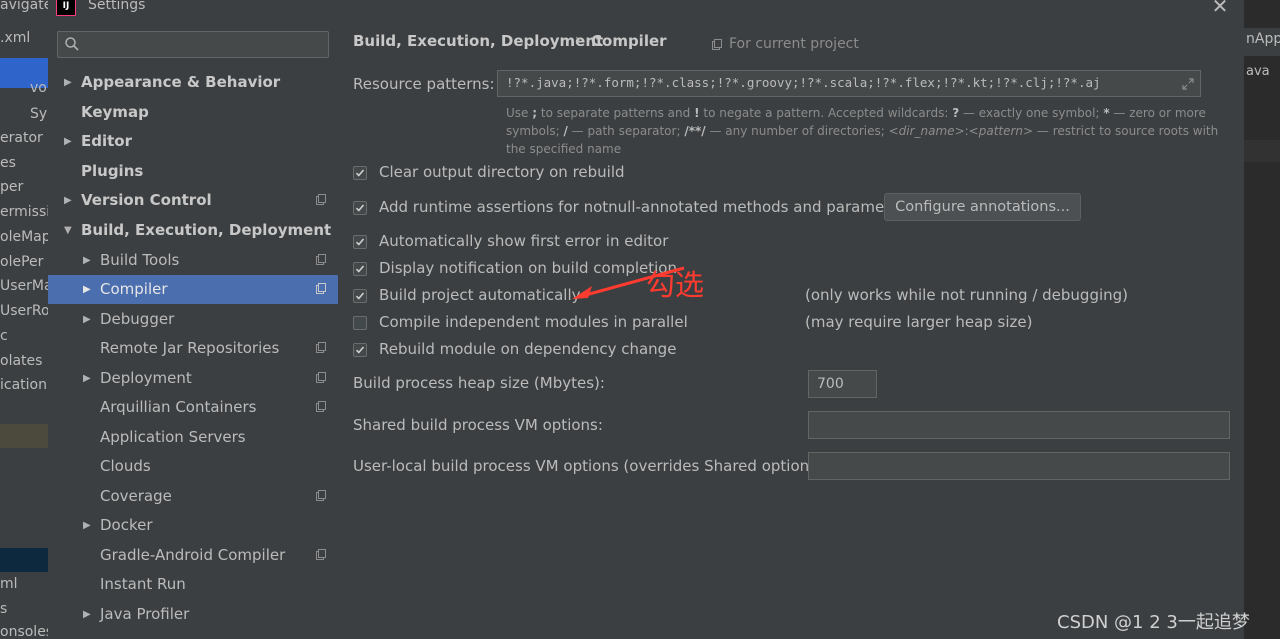 This screenshot has height=639, width=1280. Describe the element at coordinates (480, 295) in the screenshot. I see `checkbox-label: Build project automatically` at that location.